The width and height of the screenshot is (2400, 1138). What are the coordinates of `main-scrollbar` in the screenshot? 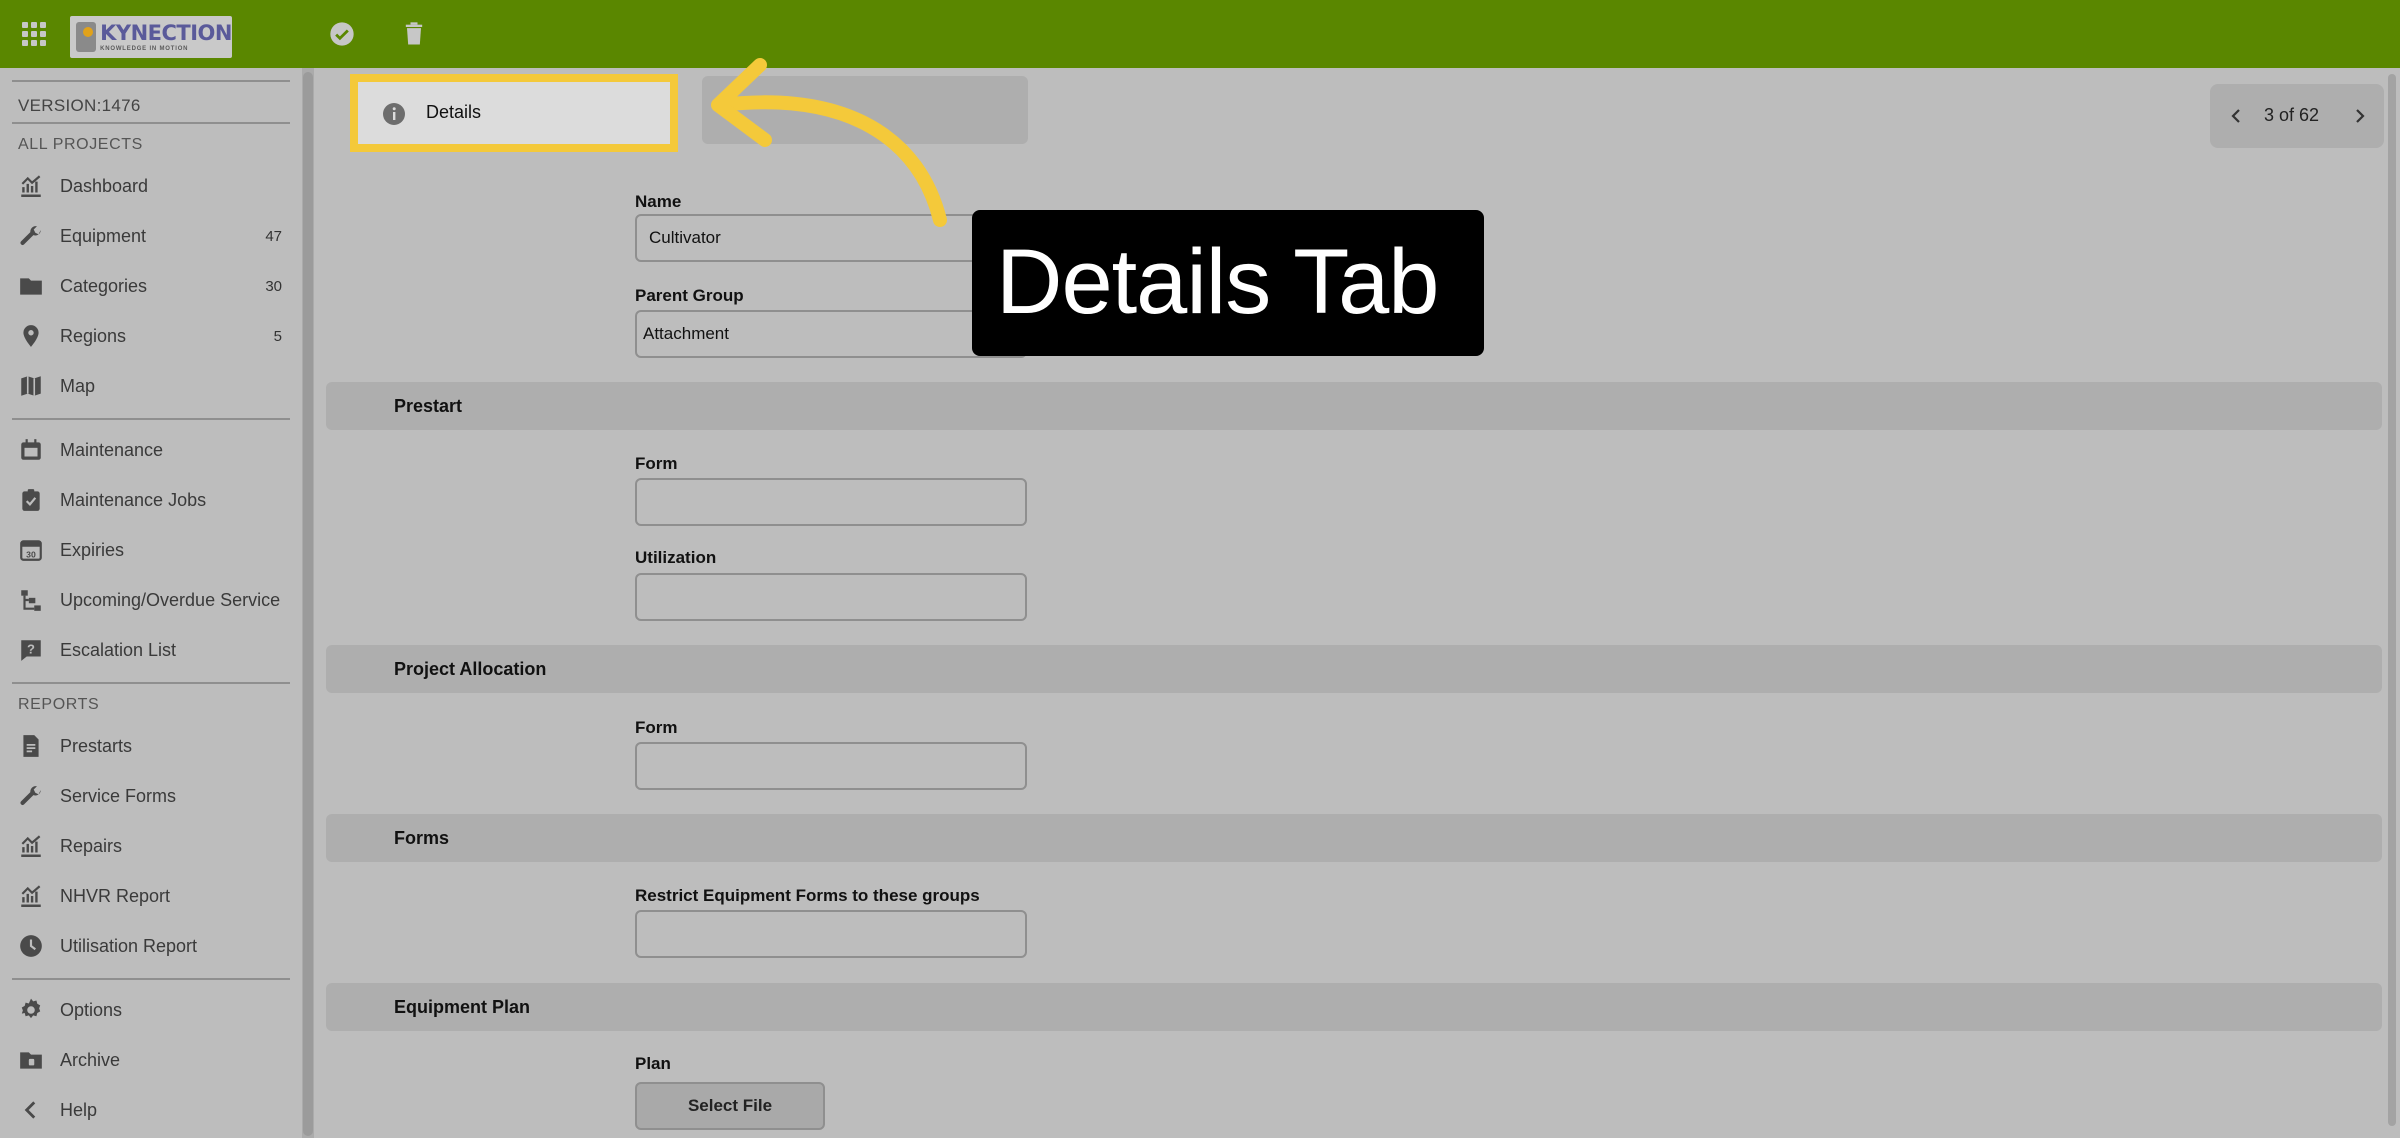 It's located at (2392, 600).